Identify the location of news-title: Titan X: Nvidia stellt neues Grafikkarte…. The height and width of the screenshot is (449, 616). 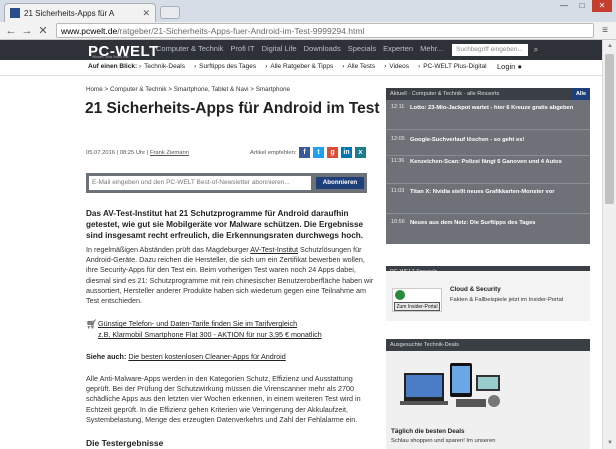
(482, 192).